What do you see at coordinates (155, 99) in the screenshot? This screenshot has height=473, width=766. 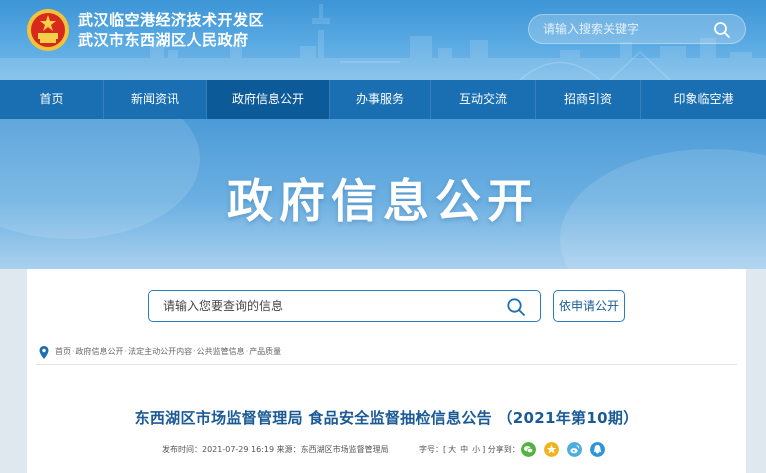 I see `nav-item-news: 新闻资讯` at bounding box center [155, 99].